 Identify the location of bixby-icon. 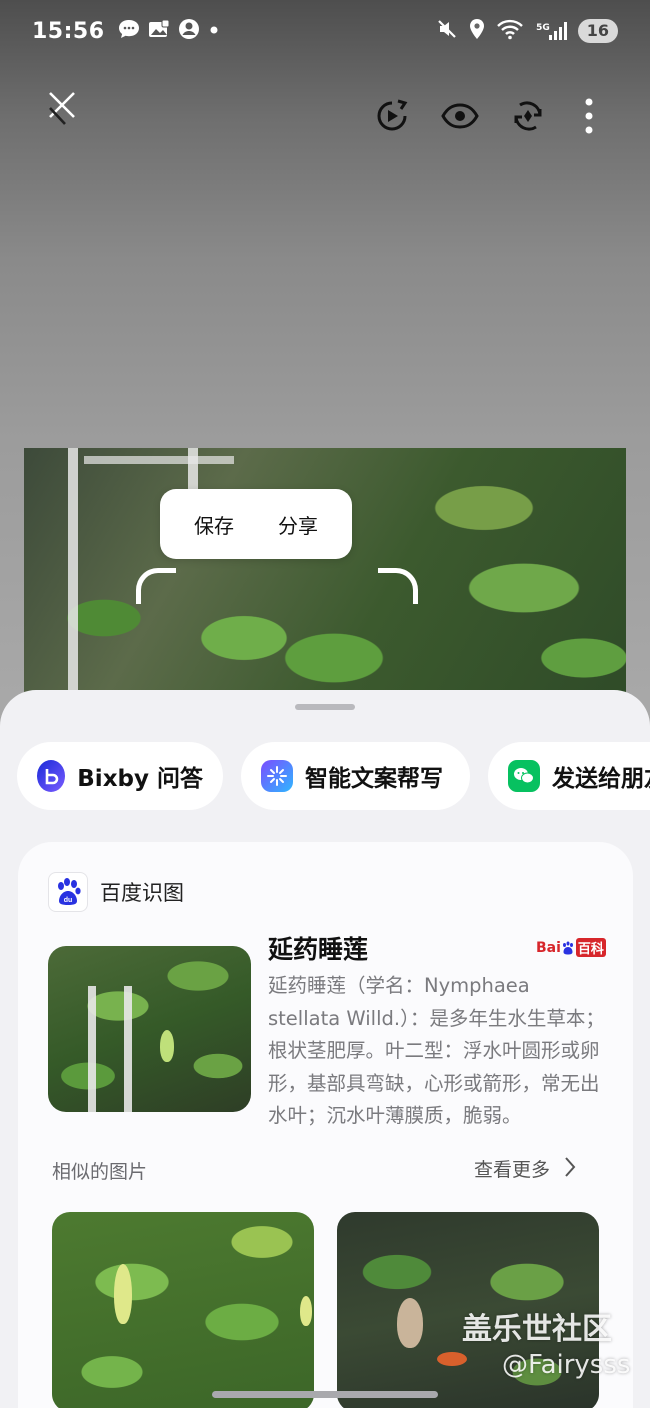
(51, 776).